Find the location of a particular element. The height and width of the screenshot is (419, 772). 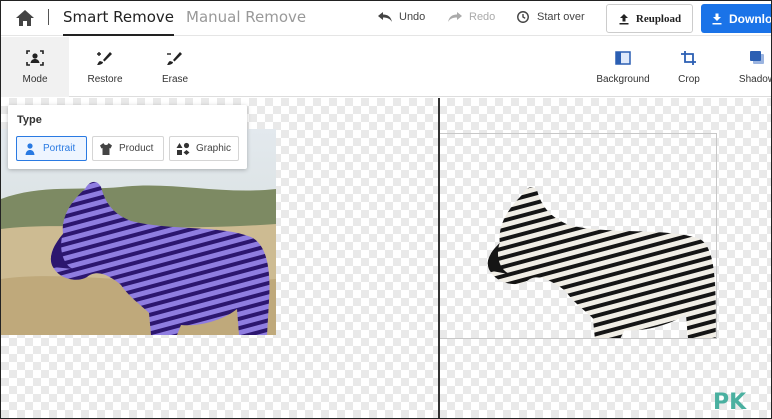

start-over-label: Start over is located at coordinates (561, 17).